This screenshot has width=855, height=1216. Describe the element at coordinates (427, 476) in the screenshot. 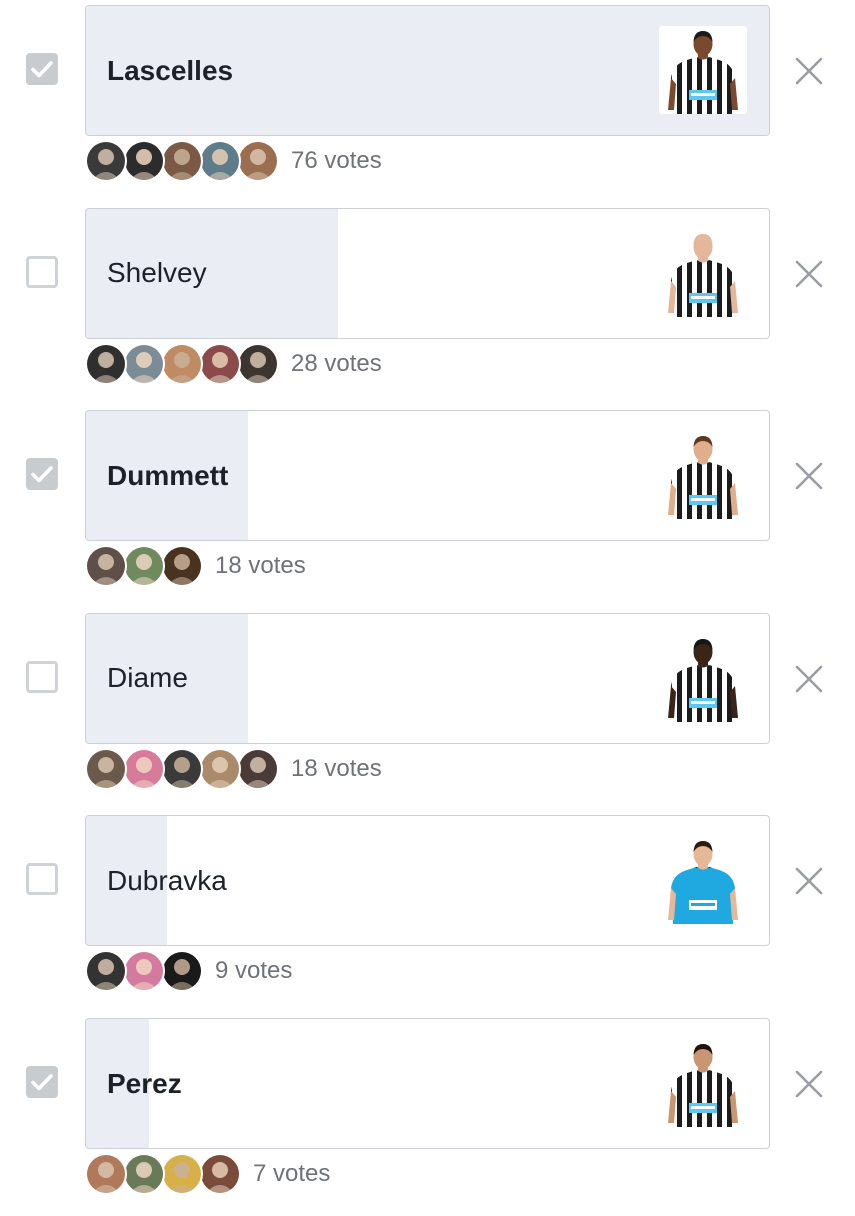

I see `poll-option-button: Dummett` at that location.